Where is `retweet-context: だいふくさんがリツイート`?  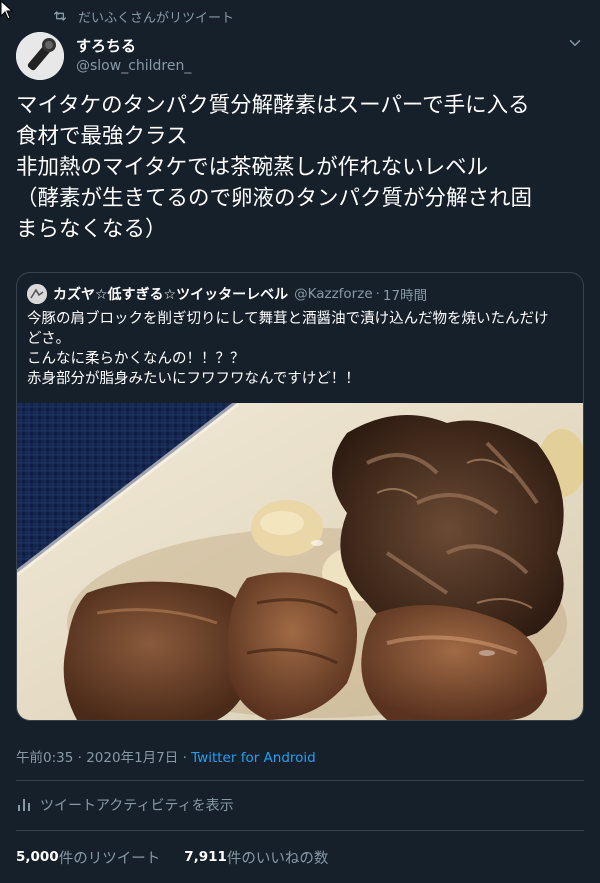
retweet-context: だいふくさんがリツイート is located at coordinates (143, 16).